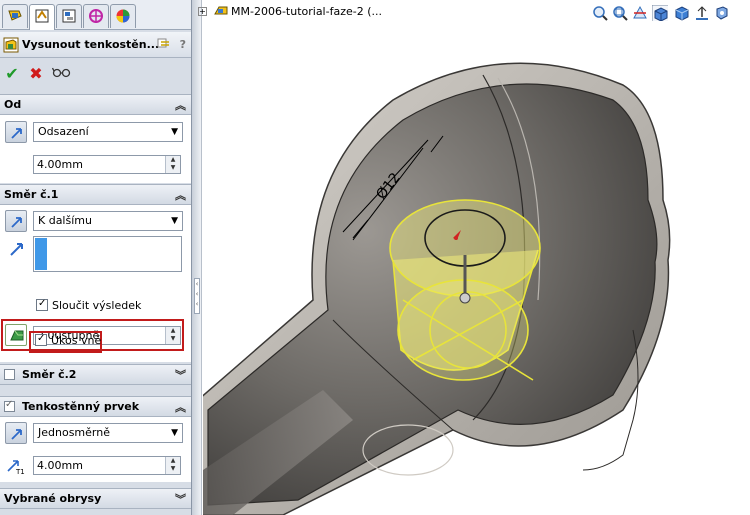 This screenshot has height=515, width=750. I want to click on tab-dimxpert, so click(96, 16).